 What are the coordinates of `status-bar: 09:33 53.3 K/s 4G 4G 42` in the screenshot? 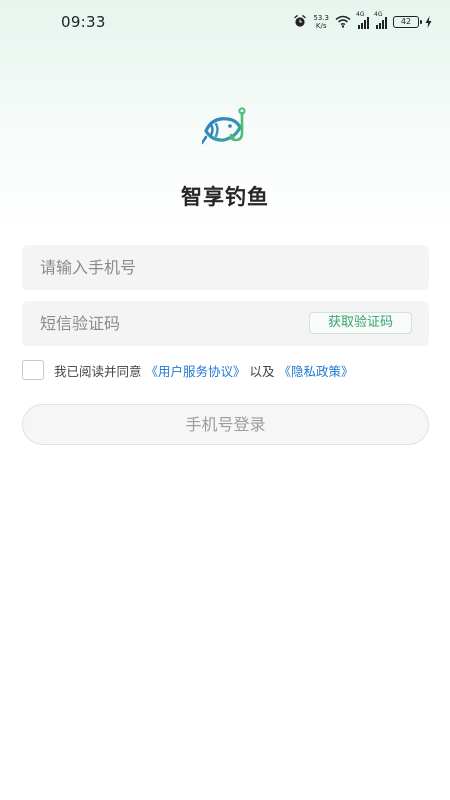 It's located at (225, 22).